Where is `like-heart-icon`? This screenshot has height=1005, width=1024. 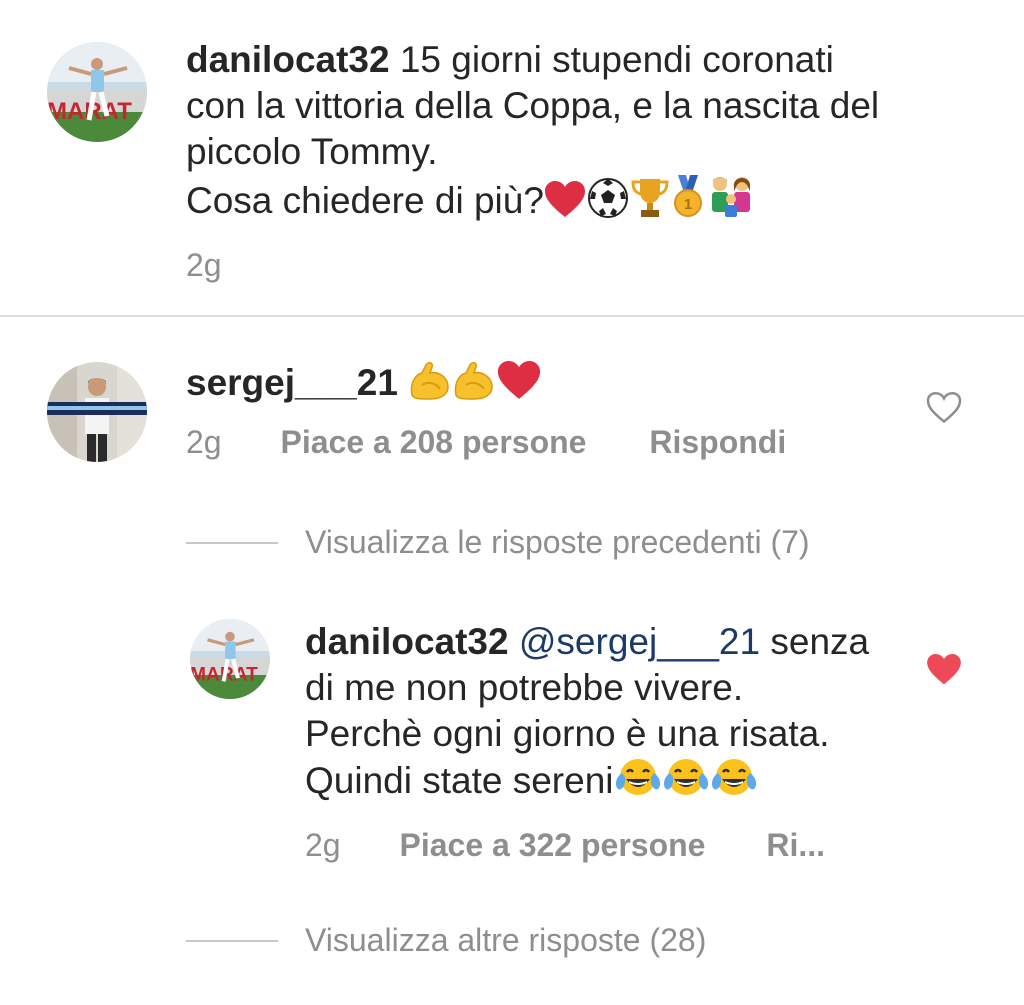 like-heart-icon is located at coordinates (944, 410).